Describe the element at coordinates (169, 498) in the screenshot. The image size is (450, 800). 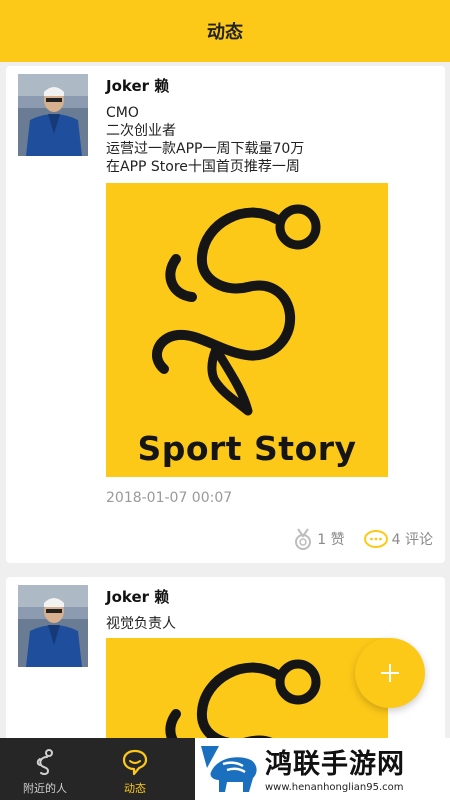
I see `post-timestamp: 2018-01-07 00:07` at that location.